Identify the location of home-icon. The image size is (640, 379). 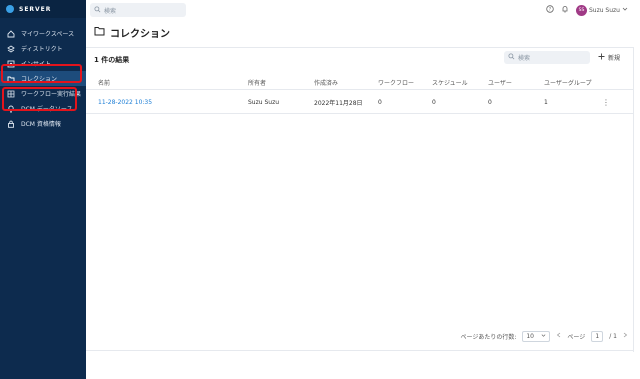
(11, 33).